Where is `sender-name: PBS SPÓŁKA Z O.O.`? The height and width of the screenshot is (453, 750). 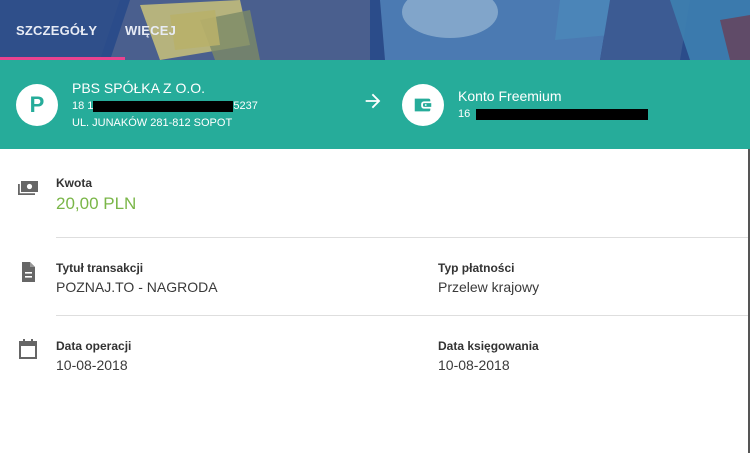 sender-name: PBS SPÓŁKA Z O.O. is located at coordinates (139, 87).